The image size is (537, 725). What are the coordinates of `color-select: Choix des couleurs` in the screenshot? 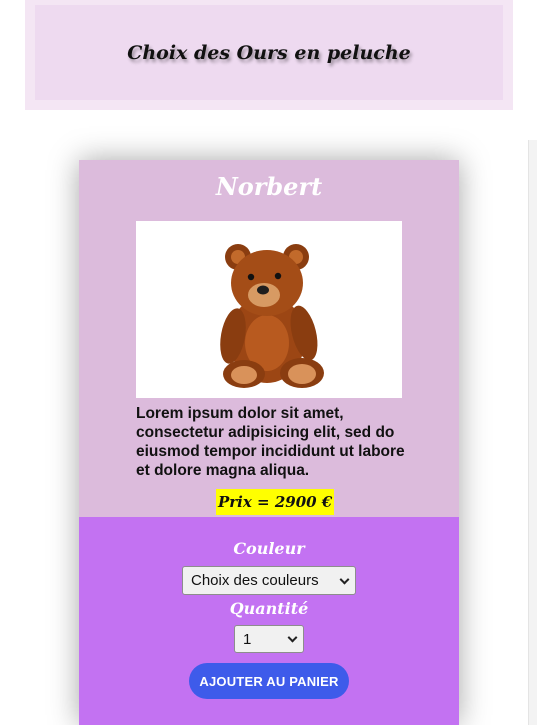 It's located at (269, 580).